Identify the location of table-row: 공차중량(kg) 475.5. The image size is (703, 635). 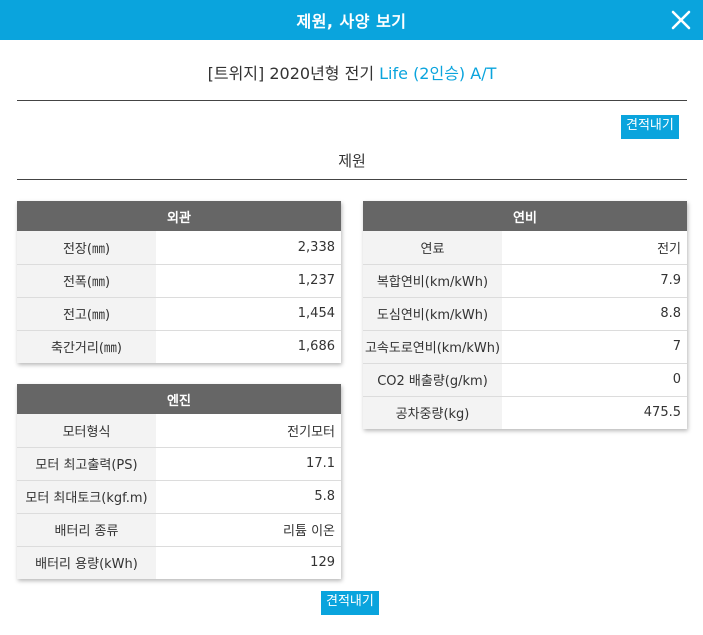
(525, 412).